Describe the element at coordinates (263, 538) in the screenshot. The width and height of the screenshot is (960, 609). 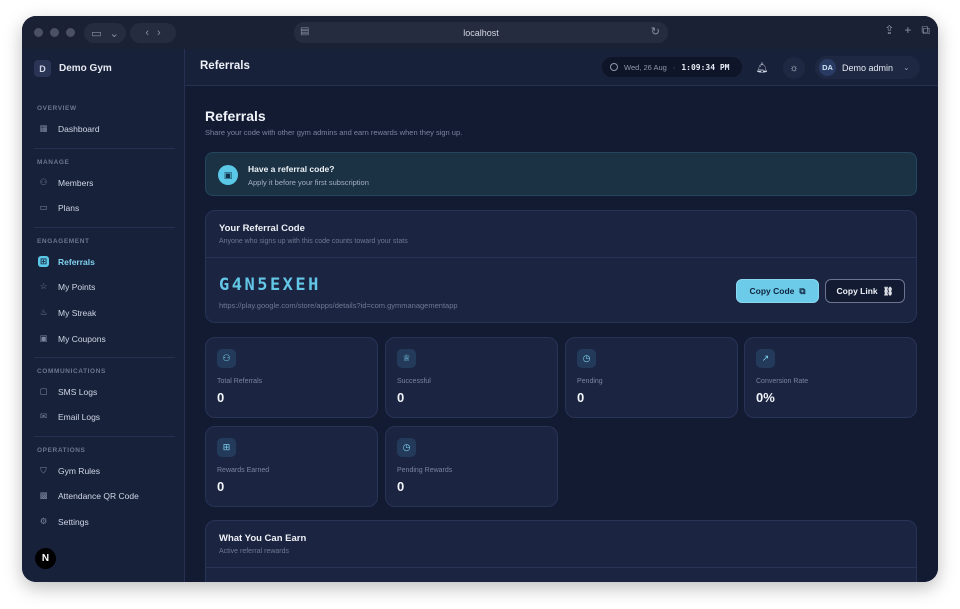
I see `card-title: What You Can Earn` at that location.